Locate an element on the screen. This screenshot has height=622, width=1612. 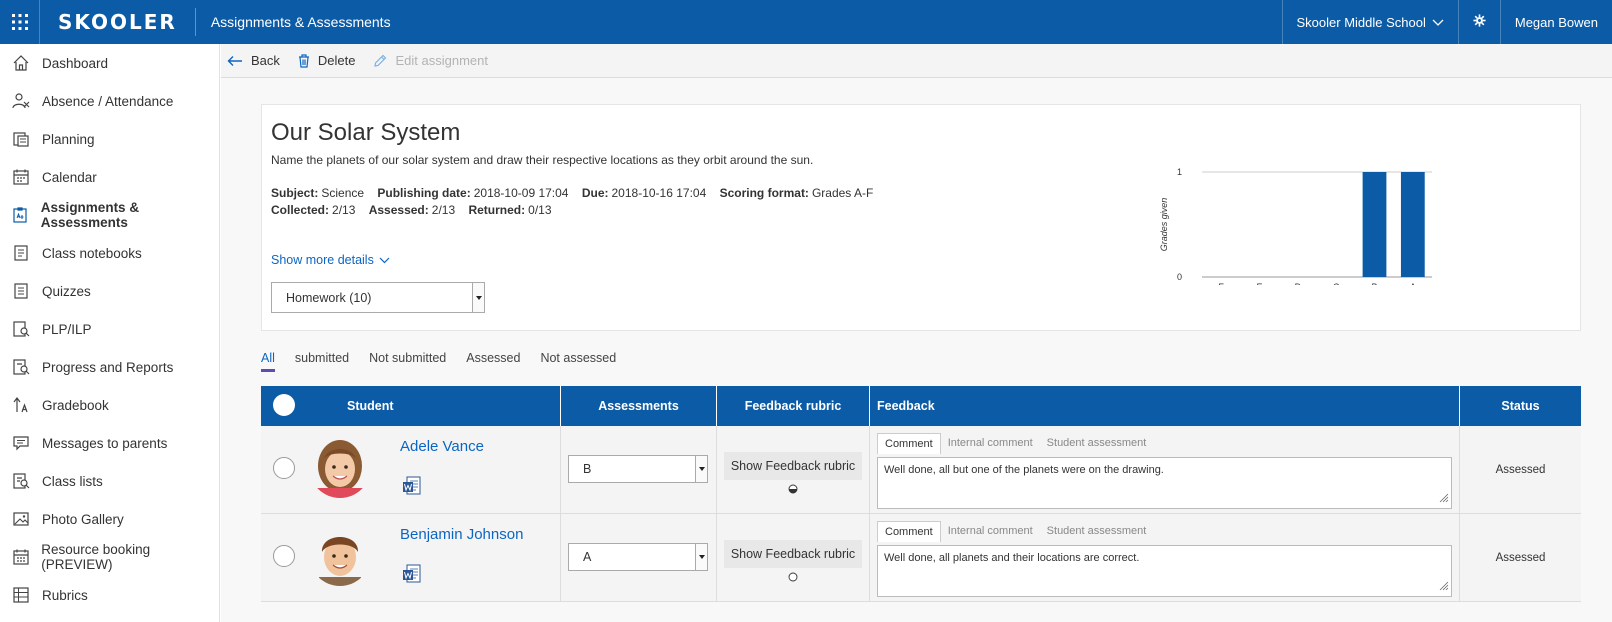
filter-submitted: submitted is located at coordinates (322, 361).